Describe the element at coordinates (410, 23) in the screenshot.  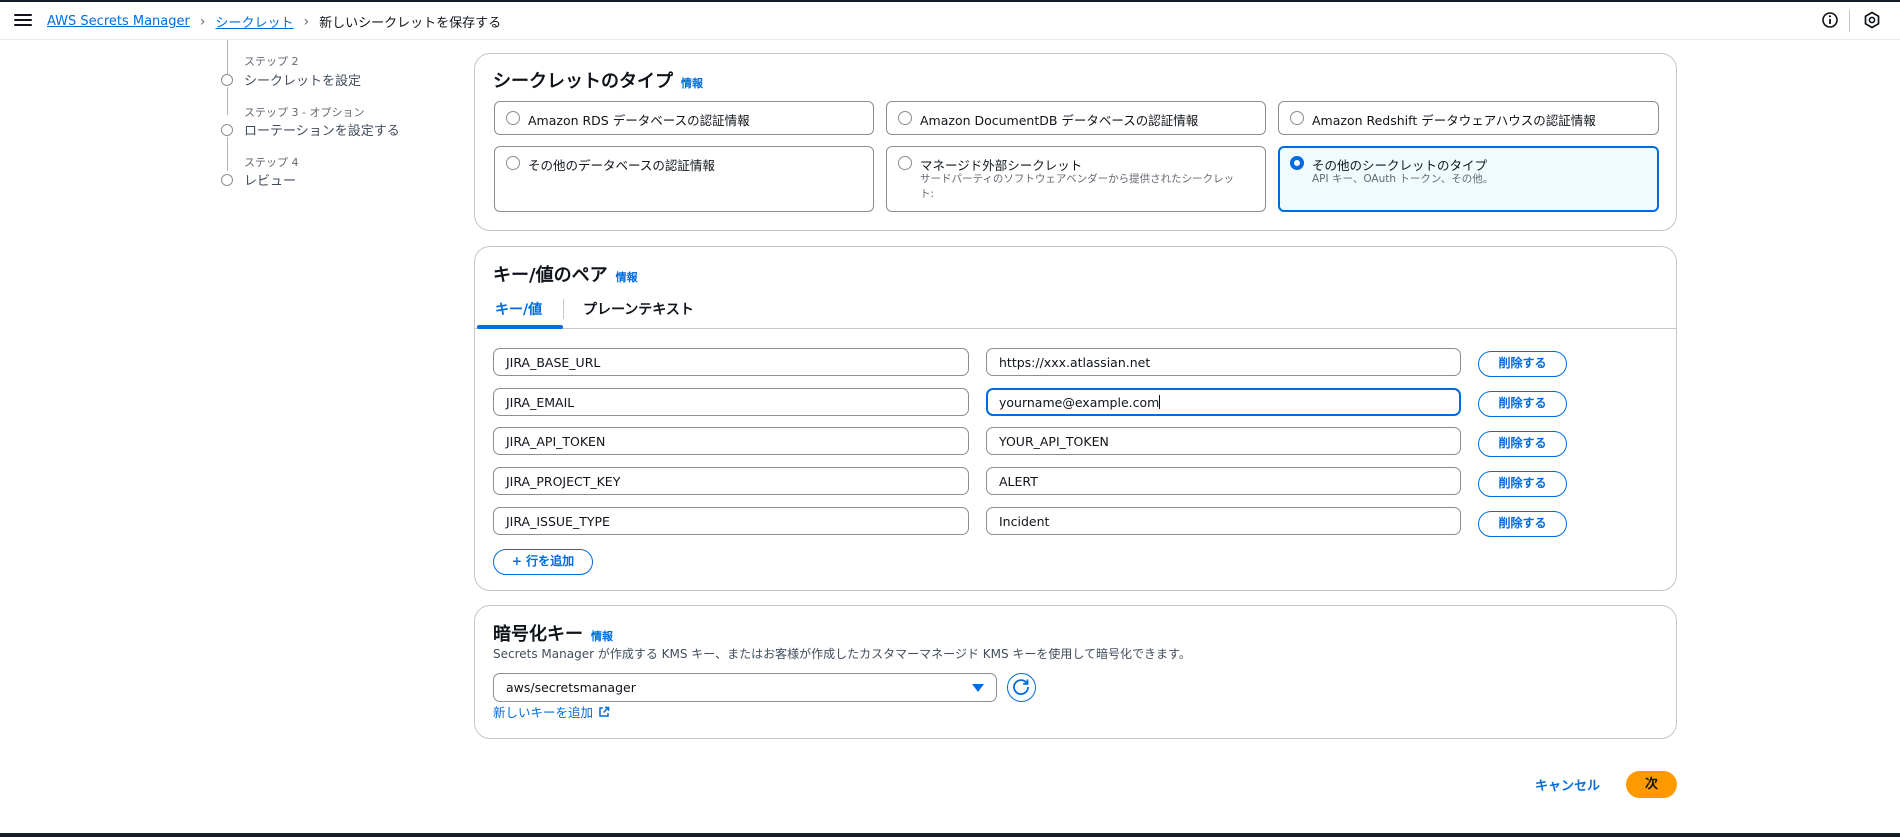
I see `breadcrumb-current: 新しいシークレットを保存する` at that location.